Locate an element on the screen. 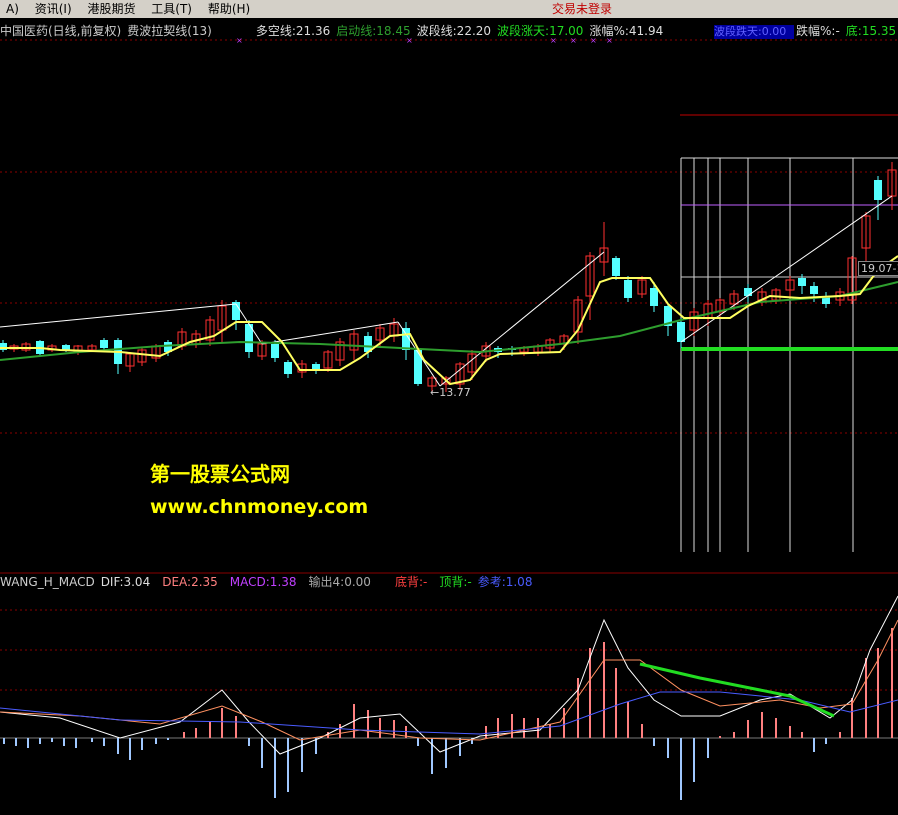 This screenshot has height=815, width=898. dingbei-value: 顶背:- is located at coordinates (455, 582).